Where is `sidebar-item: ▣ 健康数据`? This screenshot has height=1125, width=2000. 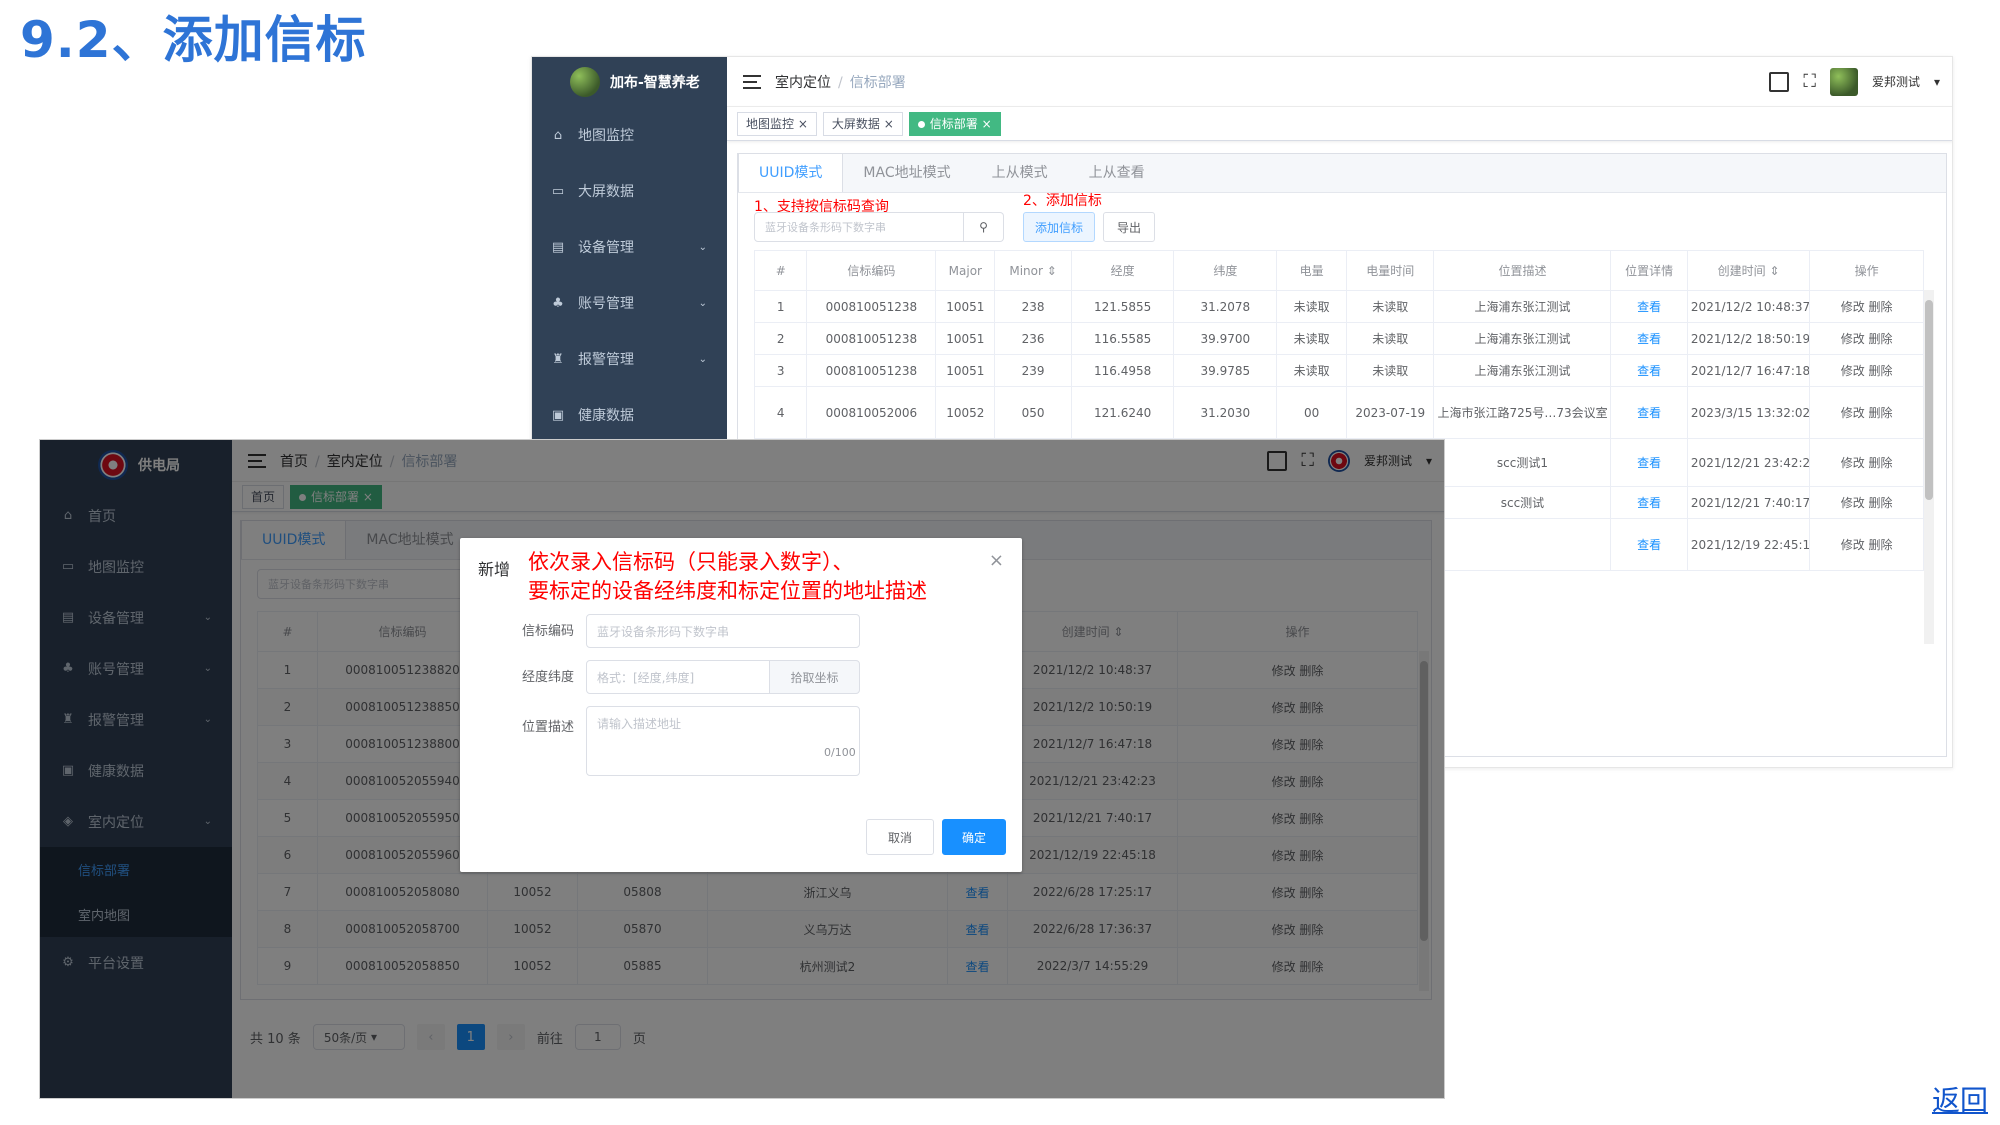
sidebar-item: ▣ 健康数据 is located at coordinates (629, 415).